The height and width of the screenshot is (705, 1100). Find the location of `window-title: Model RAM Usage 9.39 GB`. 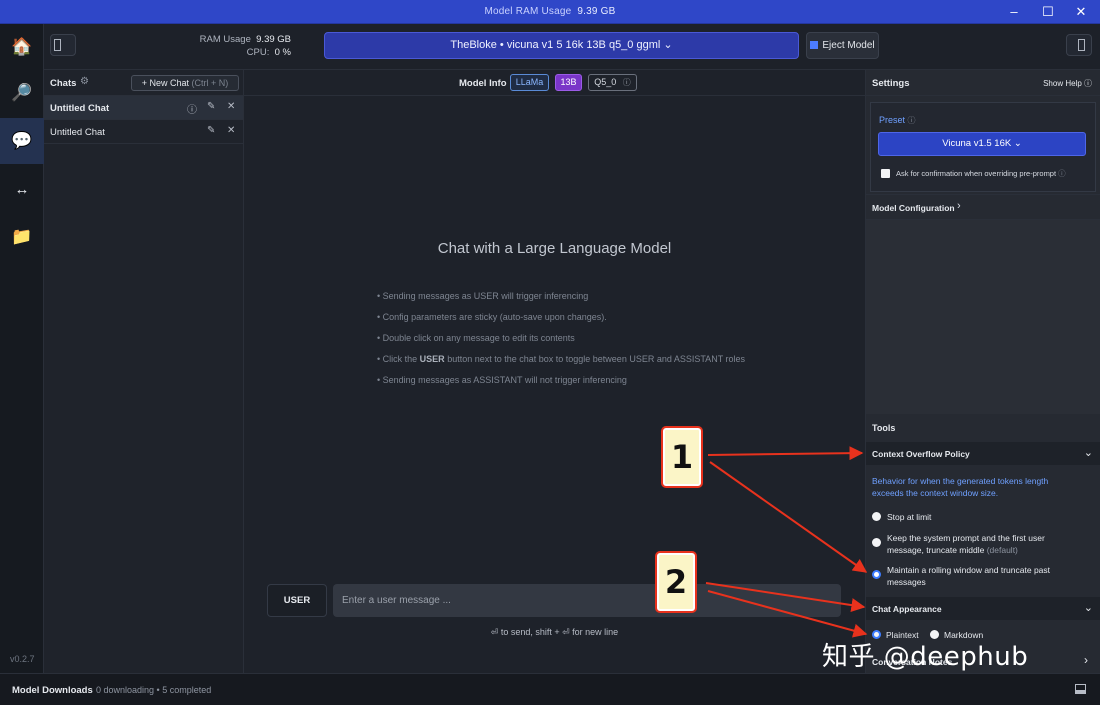

window-title: Model RAM Usage 9.39 GB is located at coordinates (550, 11).